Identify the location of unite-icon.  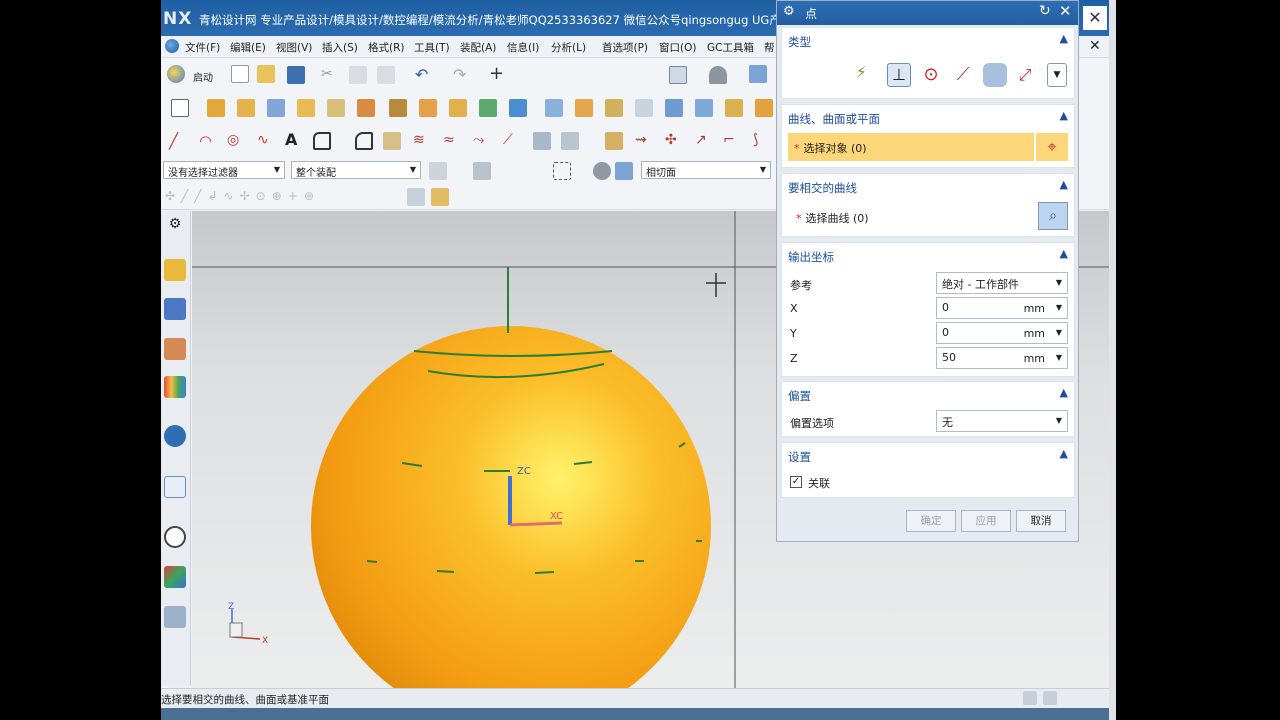
(428, 108).